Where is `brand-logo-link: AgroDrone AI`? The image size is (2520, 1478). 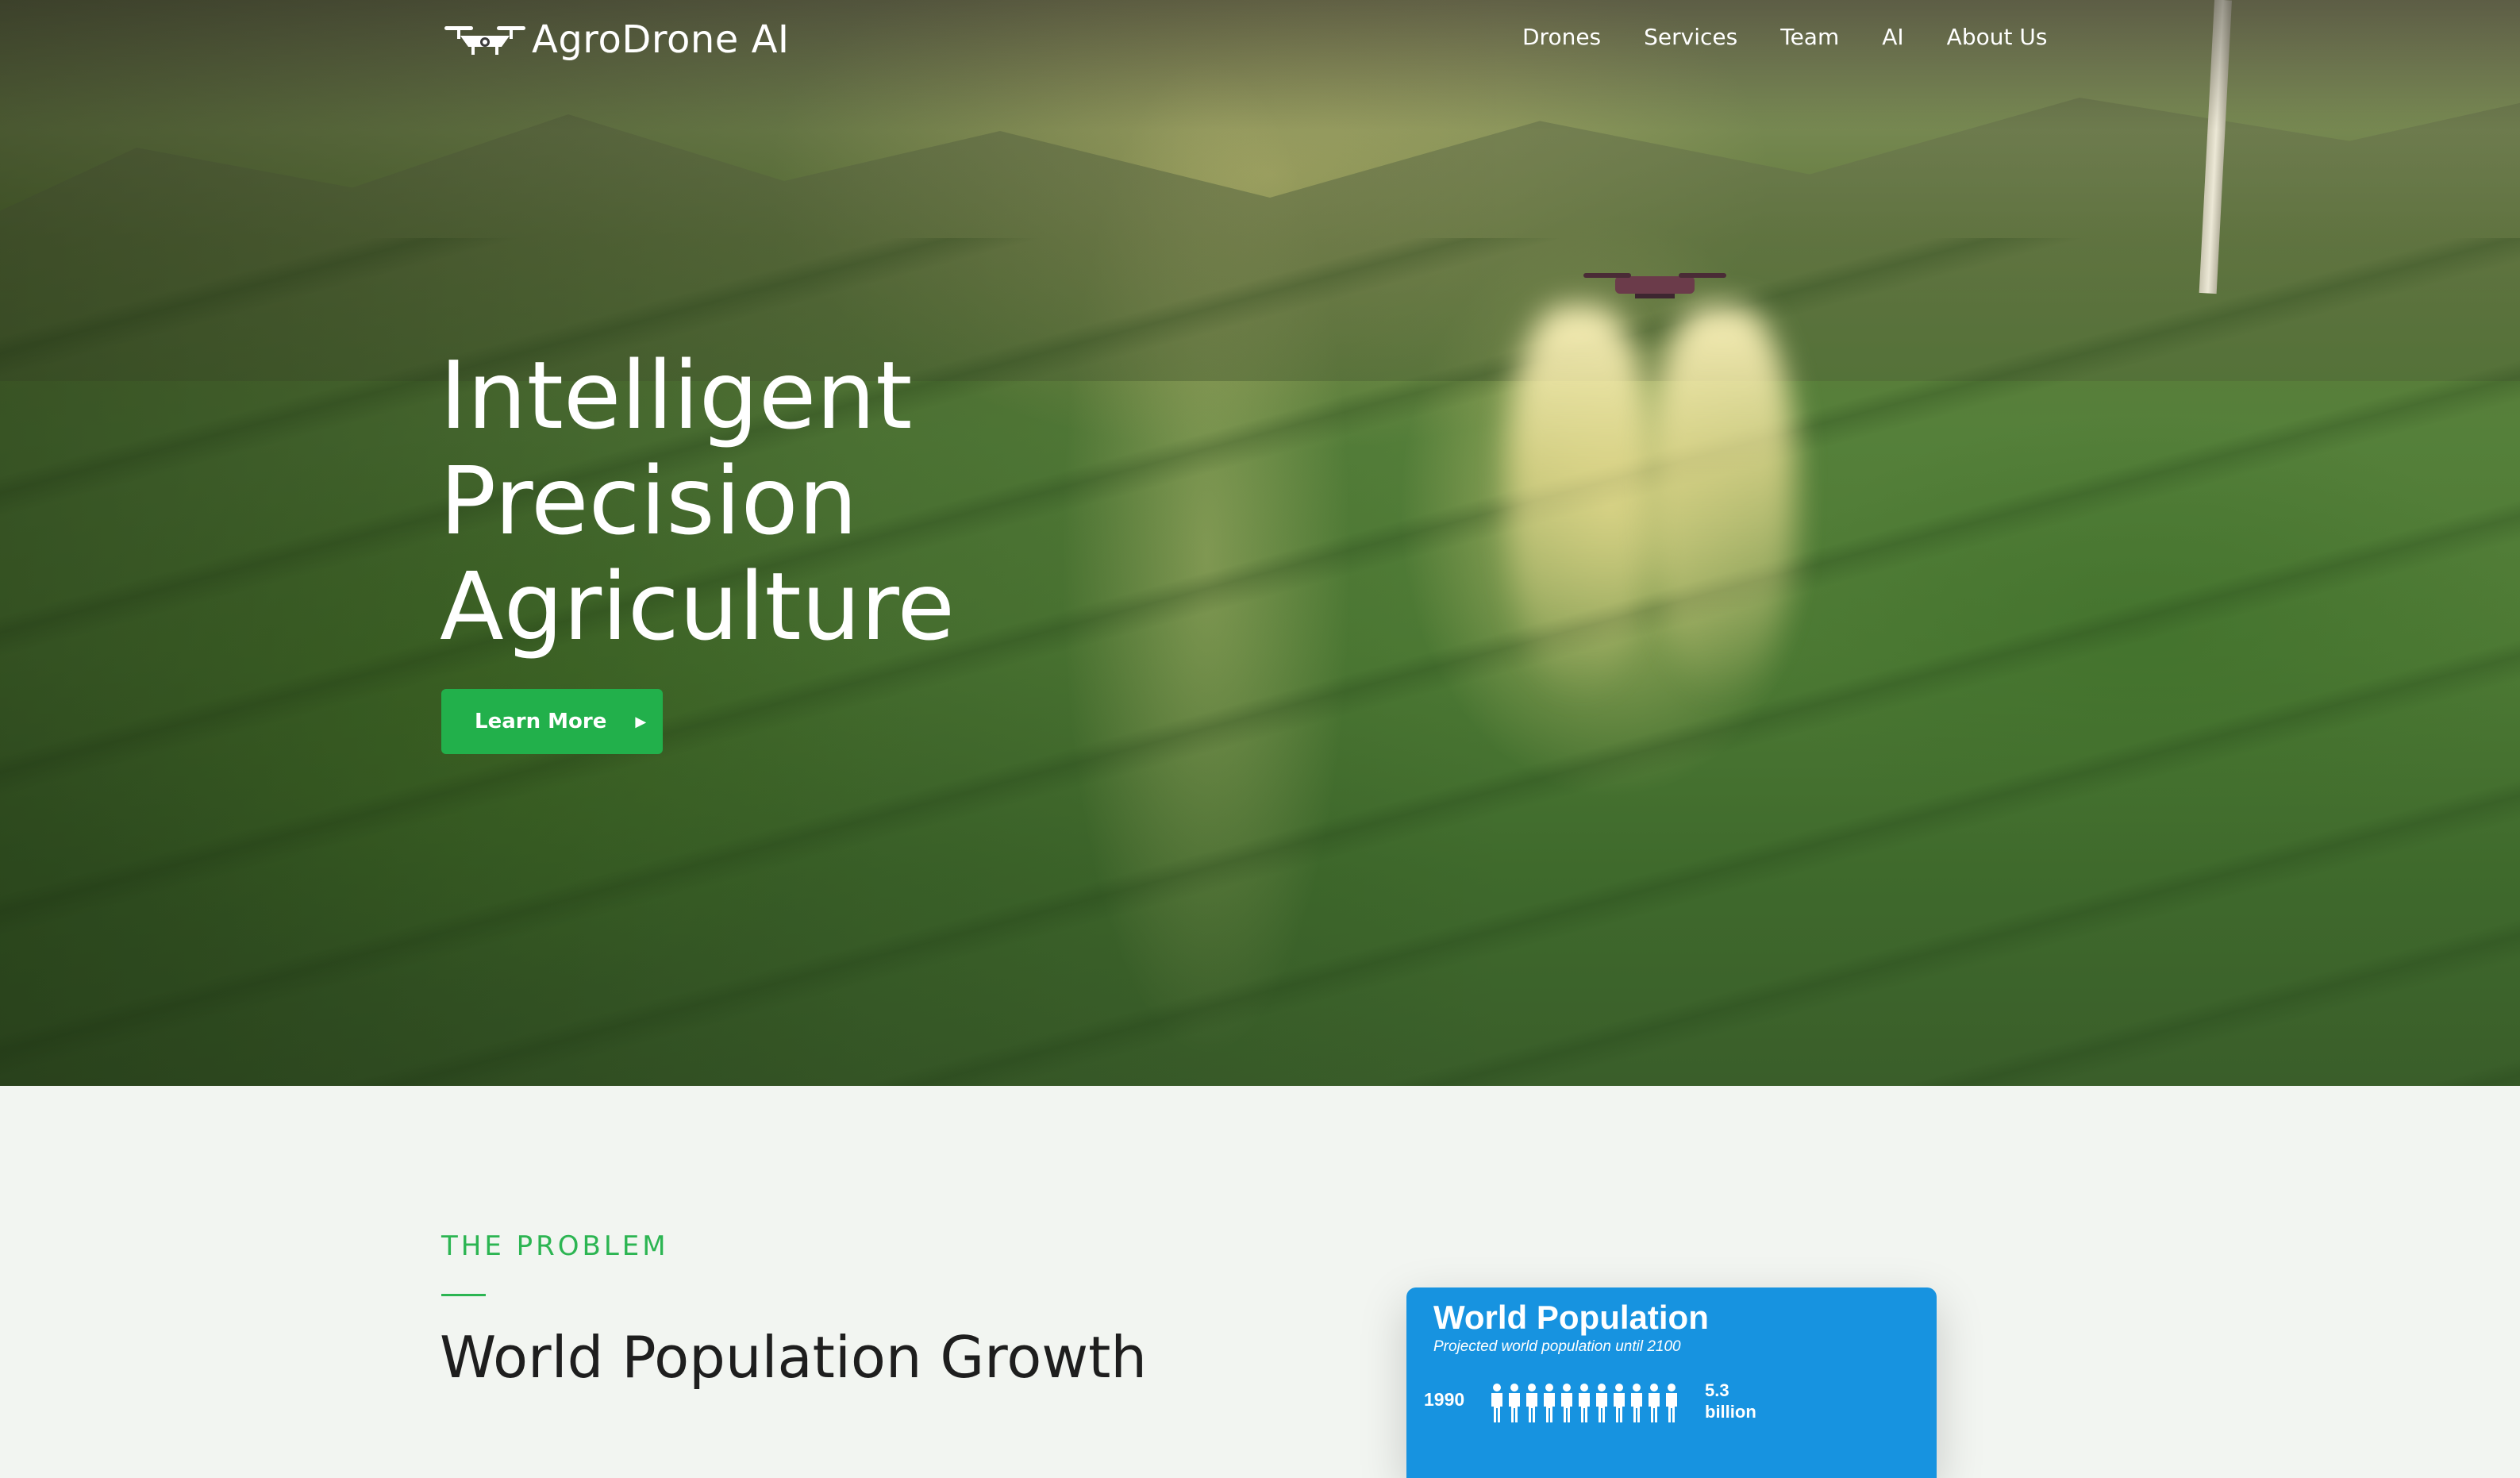 brand-logo-link: AgroDrone AI is located at coordinates (616, 39).